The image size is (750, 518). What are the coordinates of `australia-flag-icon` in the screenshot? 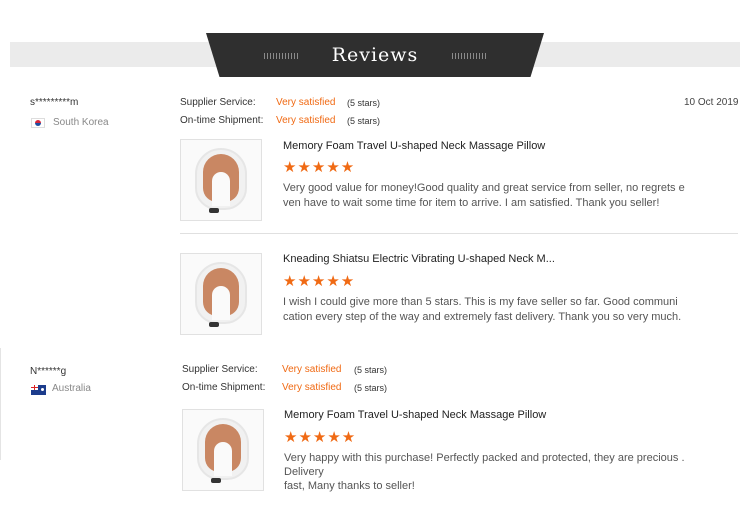 It's located at (38, 390).